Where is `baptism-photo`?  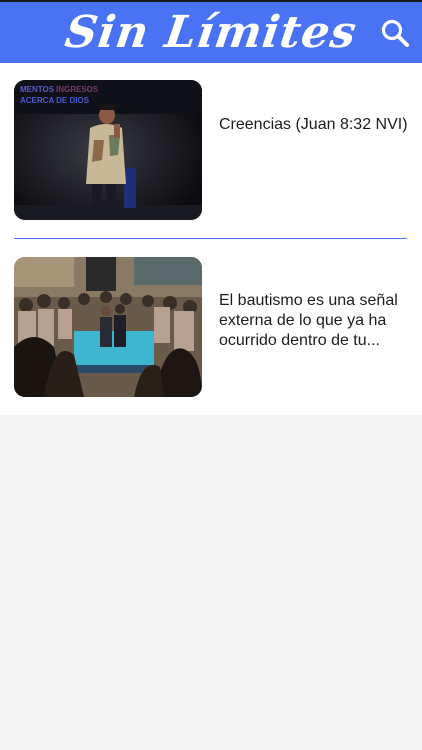 baptism-photo is located at coordinates (108, 327).